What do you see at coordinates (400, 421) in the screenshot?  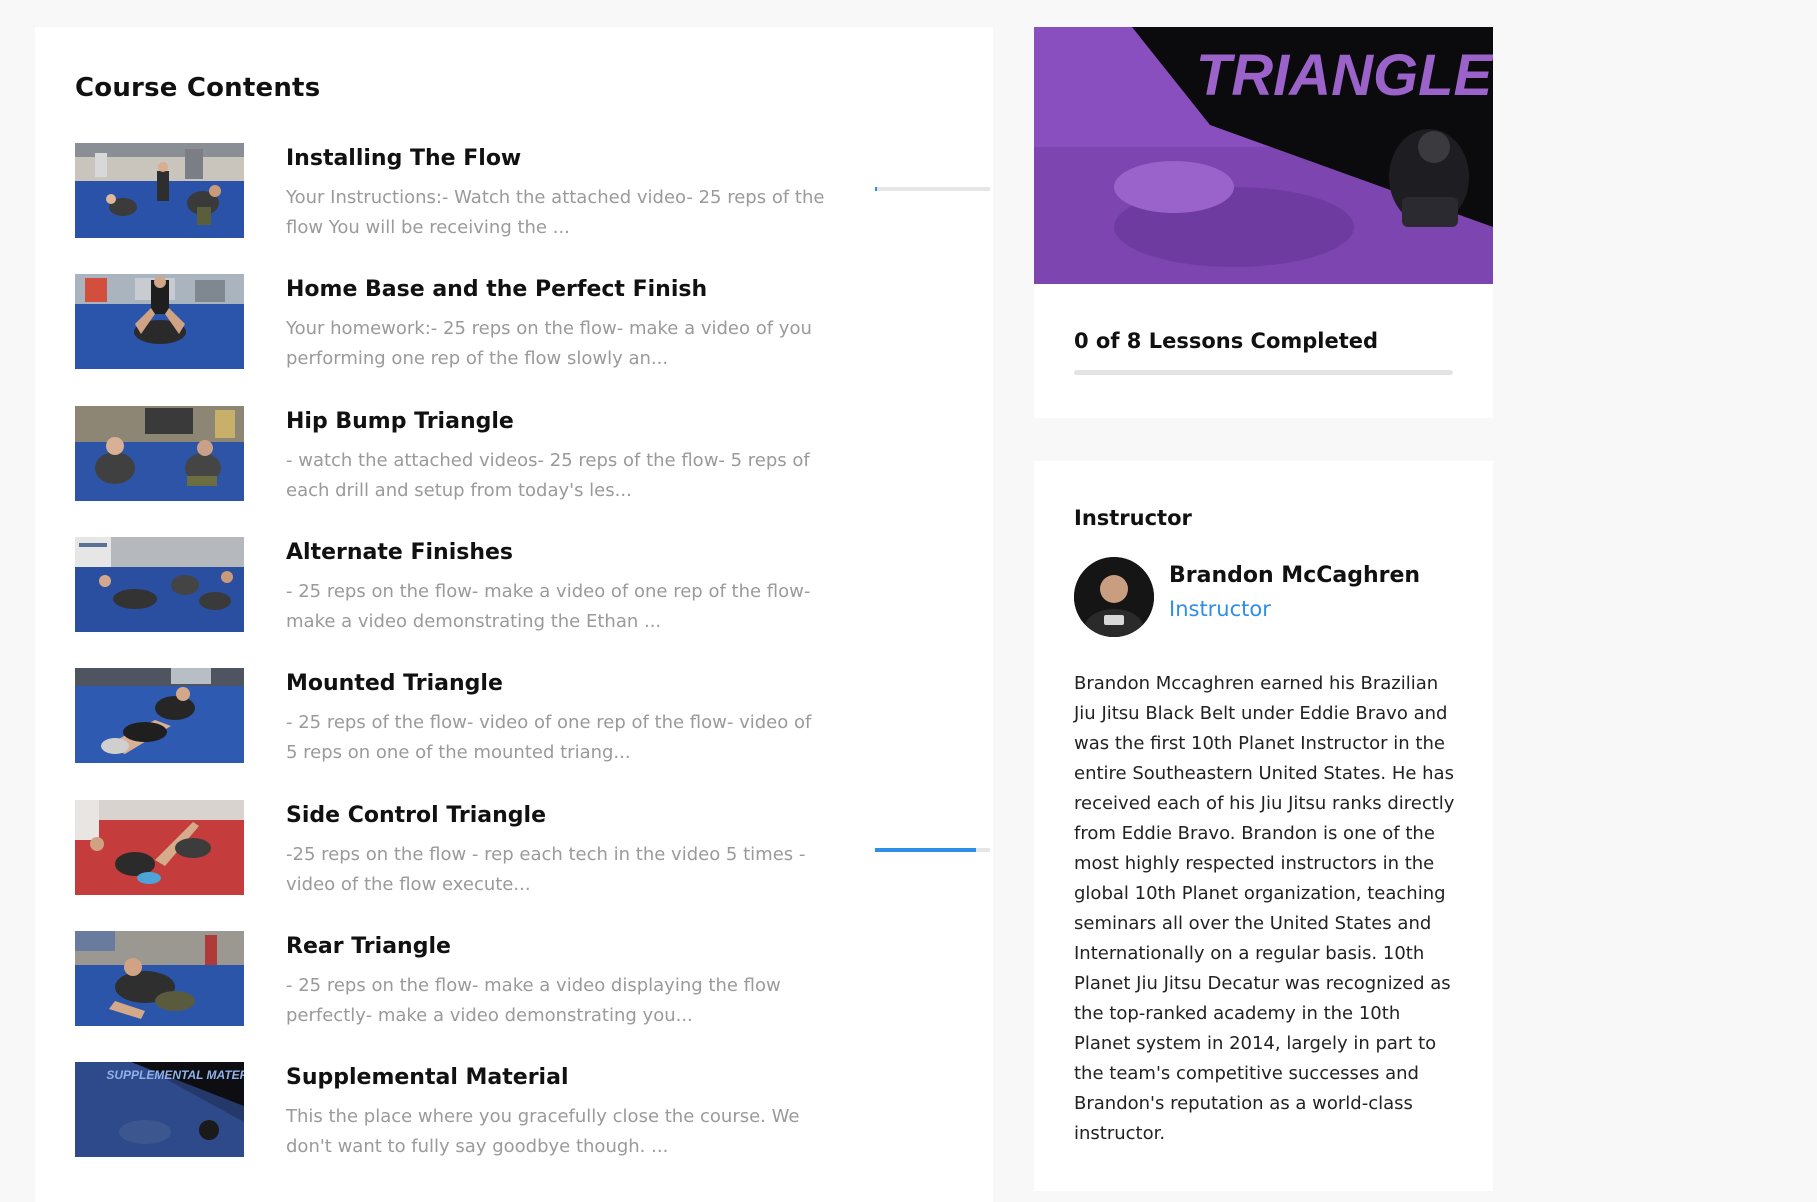 I see `lesson-title: Hip Bump Triangle` at bounding box center [400, 421].